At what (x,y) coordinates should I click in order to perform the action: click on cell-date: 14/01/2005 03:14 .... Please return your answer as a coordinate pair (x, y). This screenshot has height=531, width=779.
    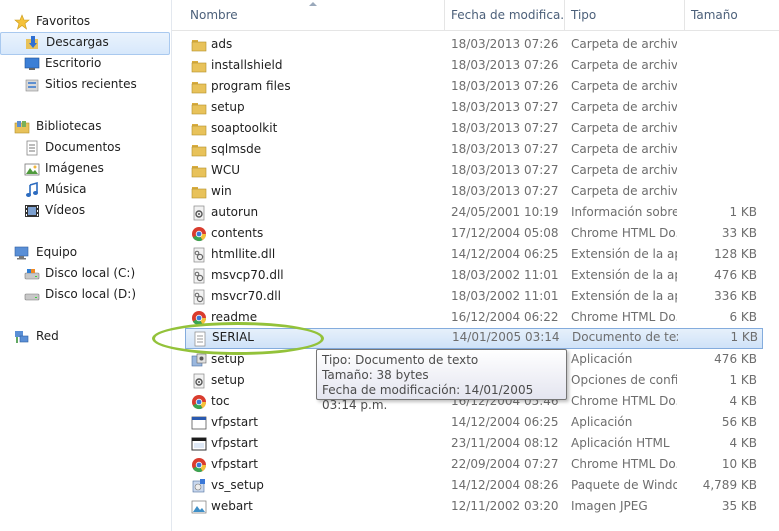
    Looking at the image, I should click on (508, 337).